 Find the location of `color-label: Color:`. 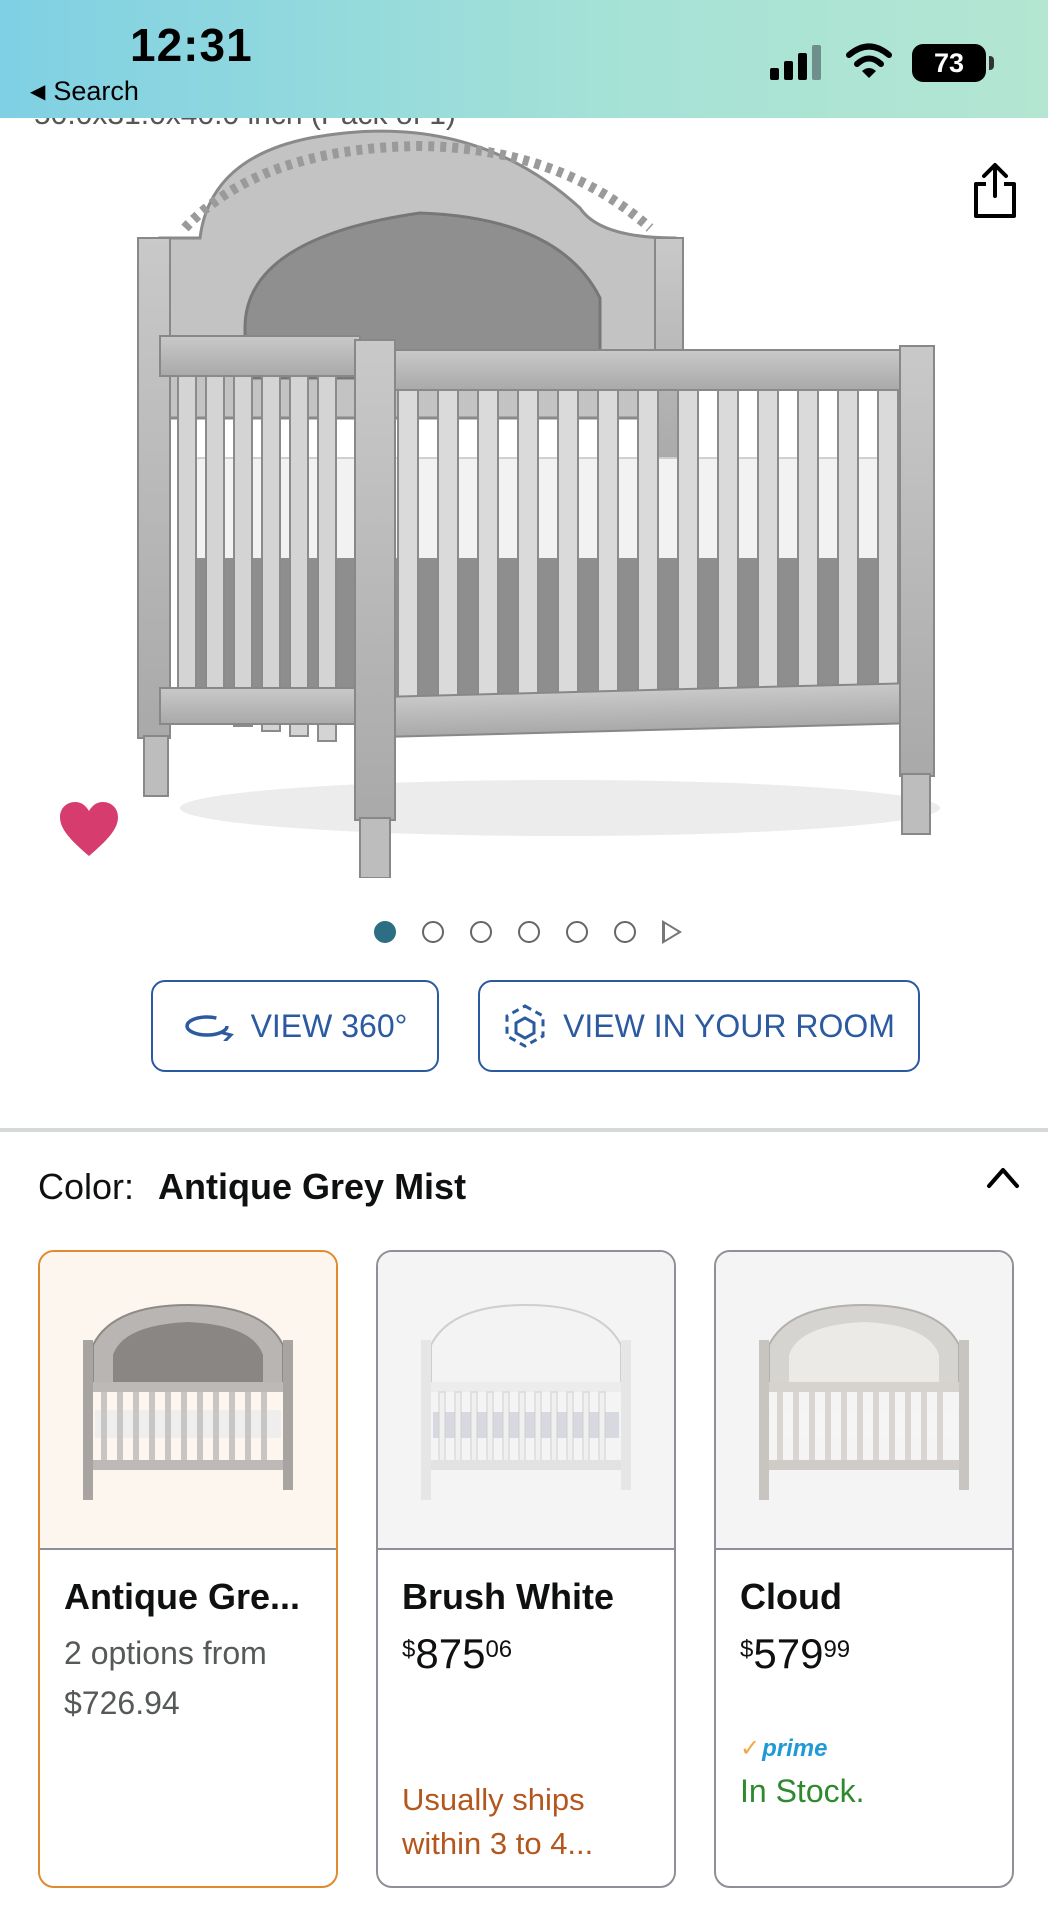

color-label: Color: is located at coordinates (86, 1186).